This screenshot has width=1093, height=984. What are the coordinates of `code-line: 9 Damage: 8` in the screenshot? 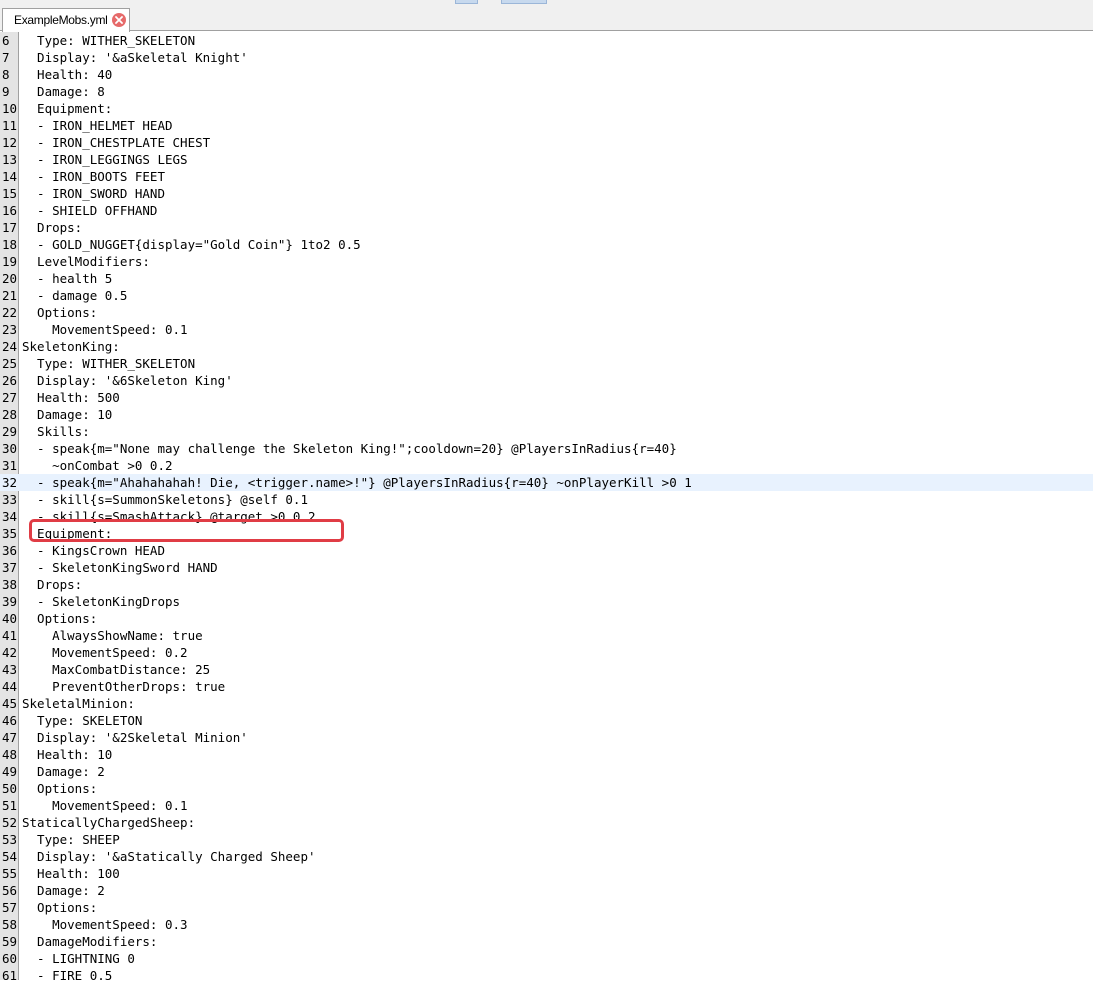 It's located at (546, 91).